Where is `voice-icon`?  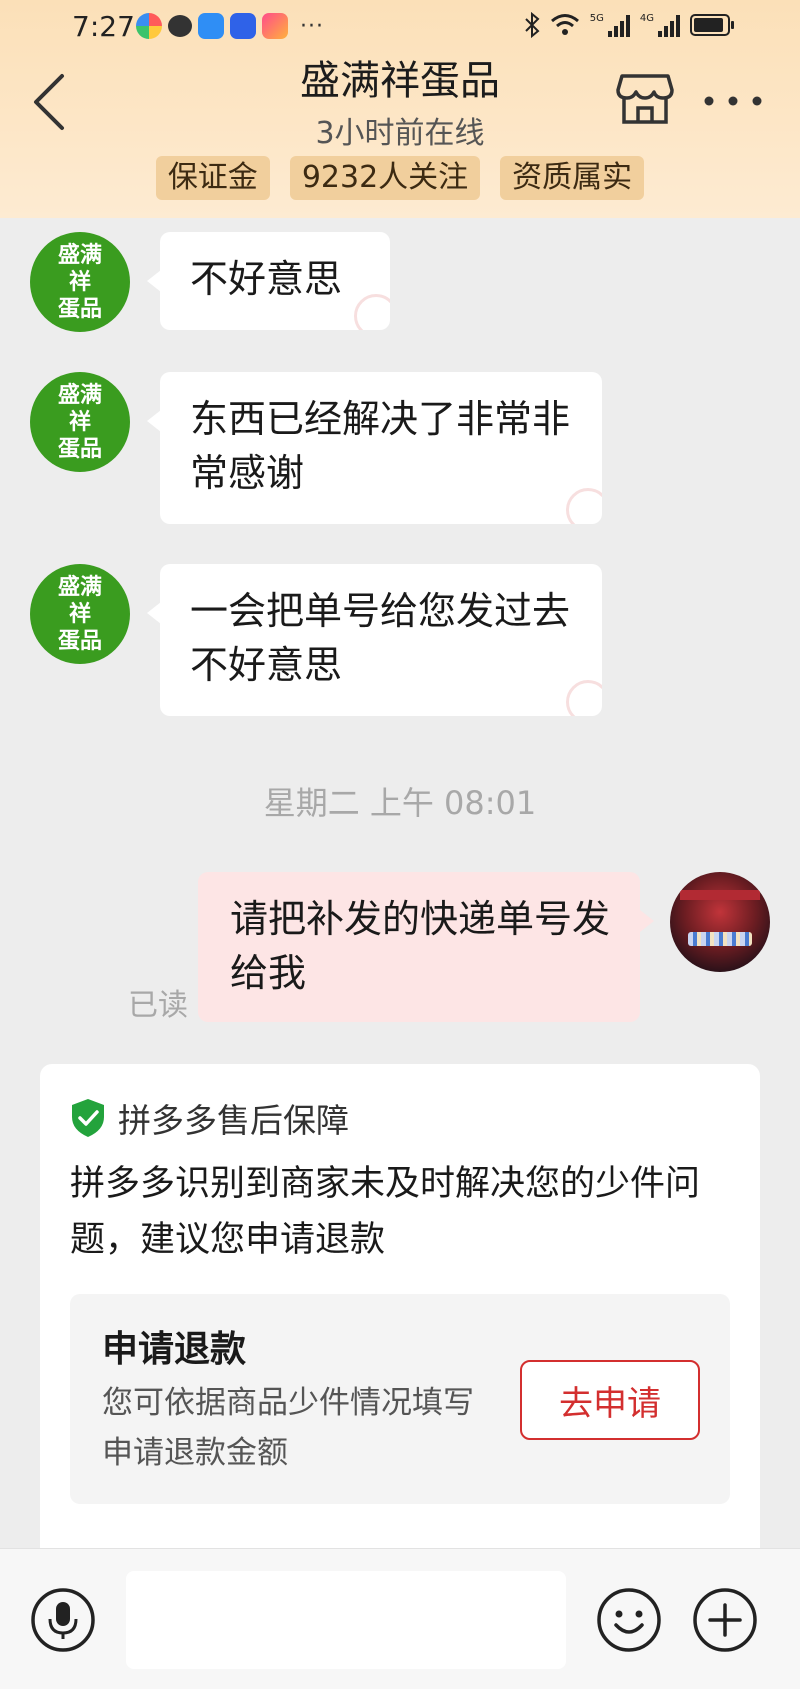 voice-icon is located at coordinates (63, 1620).